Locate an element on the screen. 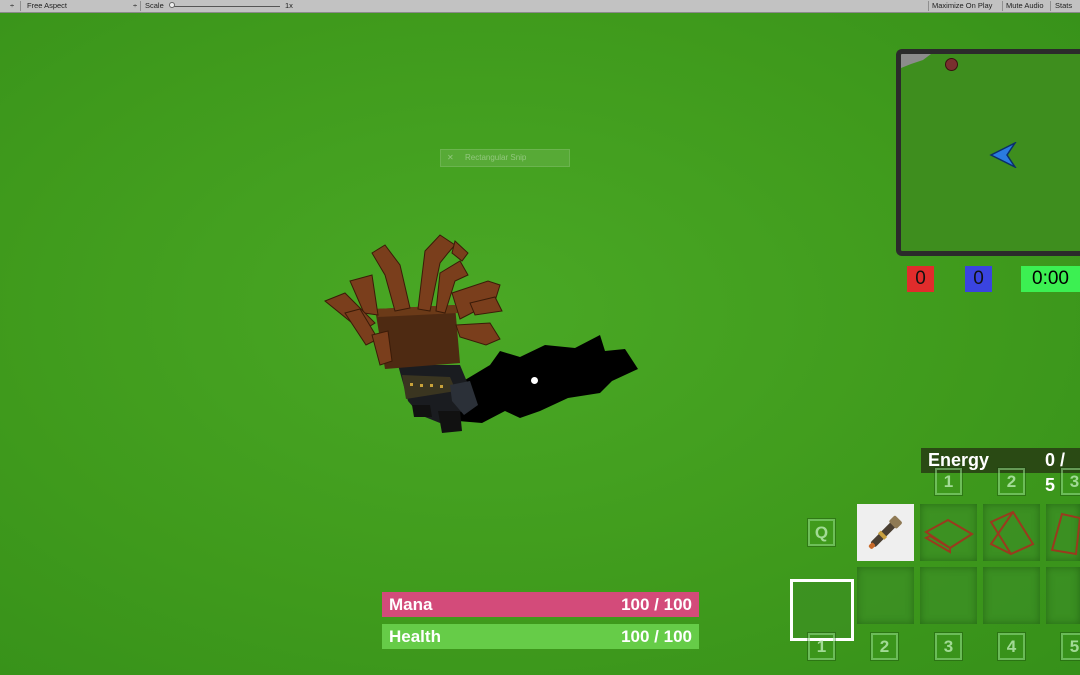 This screenshot has width=1080, height=675. blue-team-score: 0 is located at coordinates (978, 279).